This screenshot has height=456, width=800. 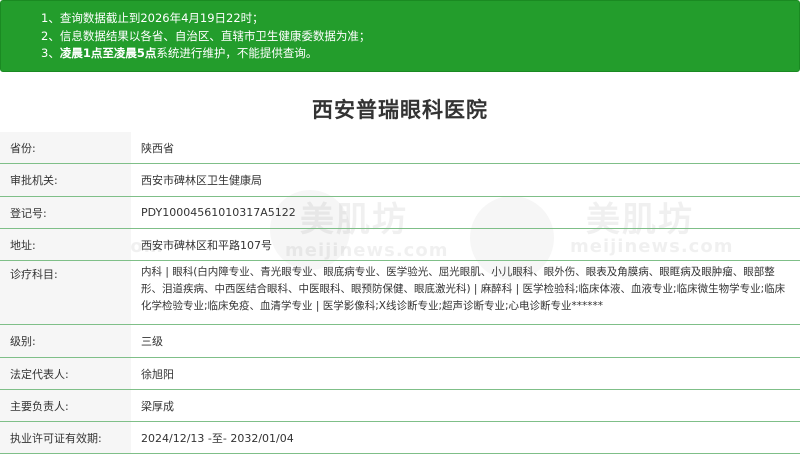 I want to click on row-legal-representative: 法定代表人: 徐旭阳, so click(x=400, y=374).